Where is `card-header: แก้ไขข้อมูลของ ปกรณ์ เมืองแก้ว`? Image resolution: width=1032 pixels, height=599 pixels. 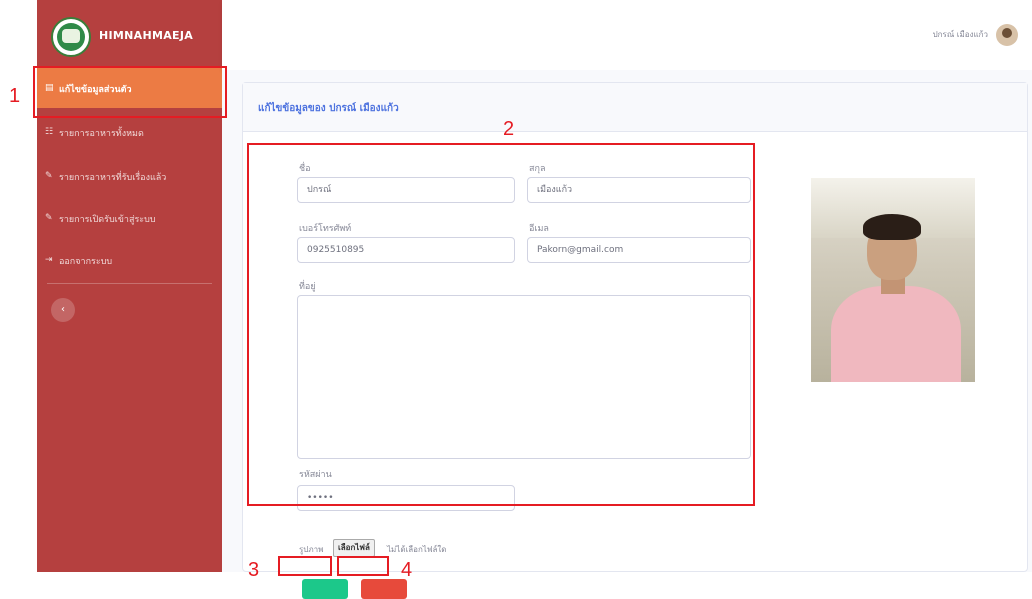 card-header: แก้ไขข้อมูลของ ปกรณ์ เมืองแก้ว is located at coordinates (635, 107).